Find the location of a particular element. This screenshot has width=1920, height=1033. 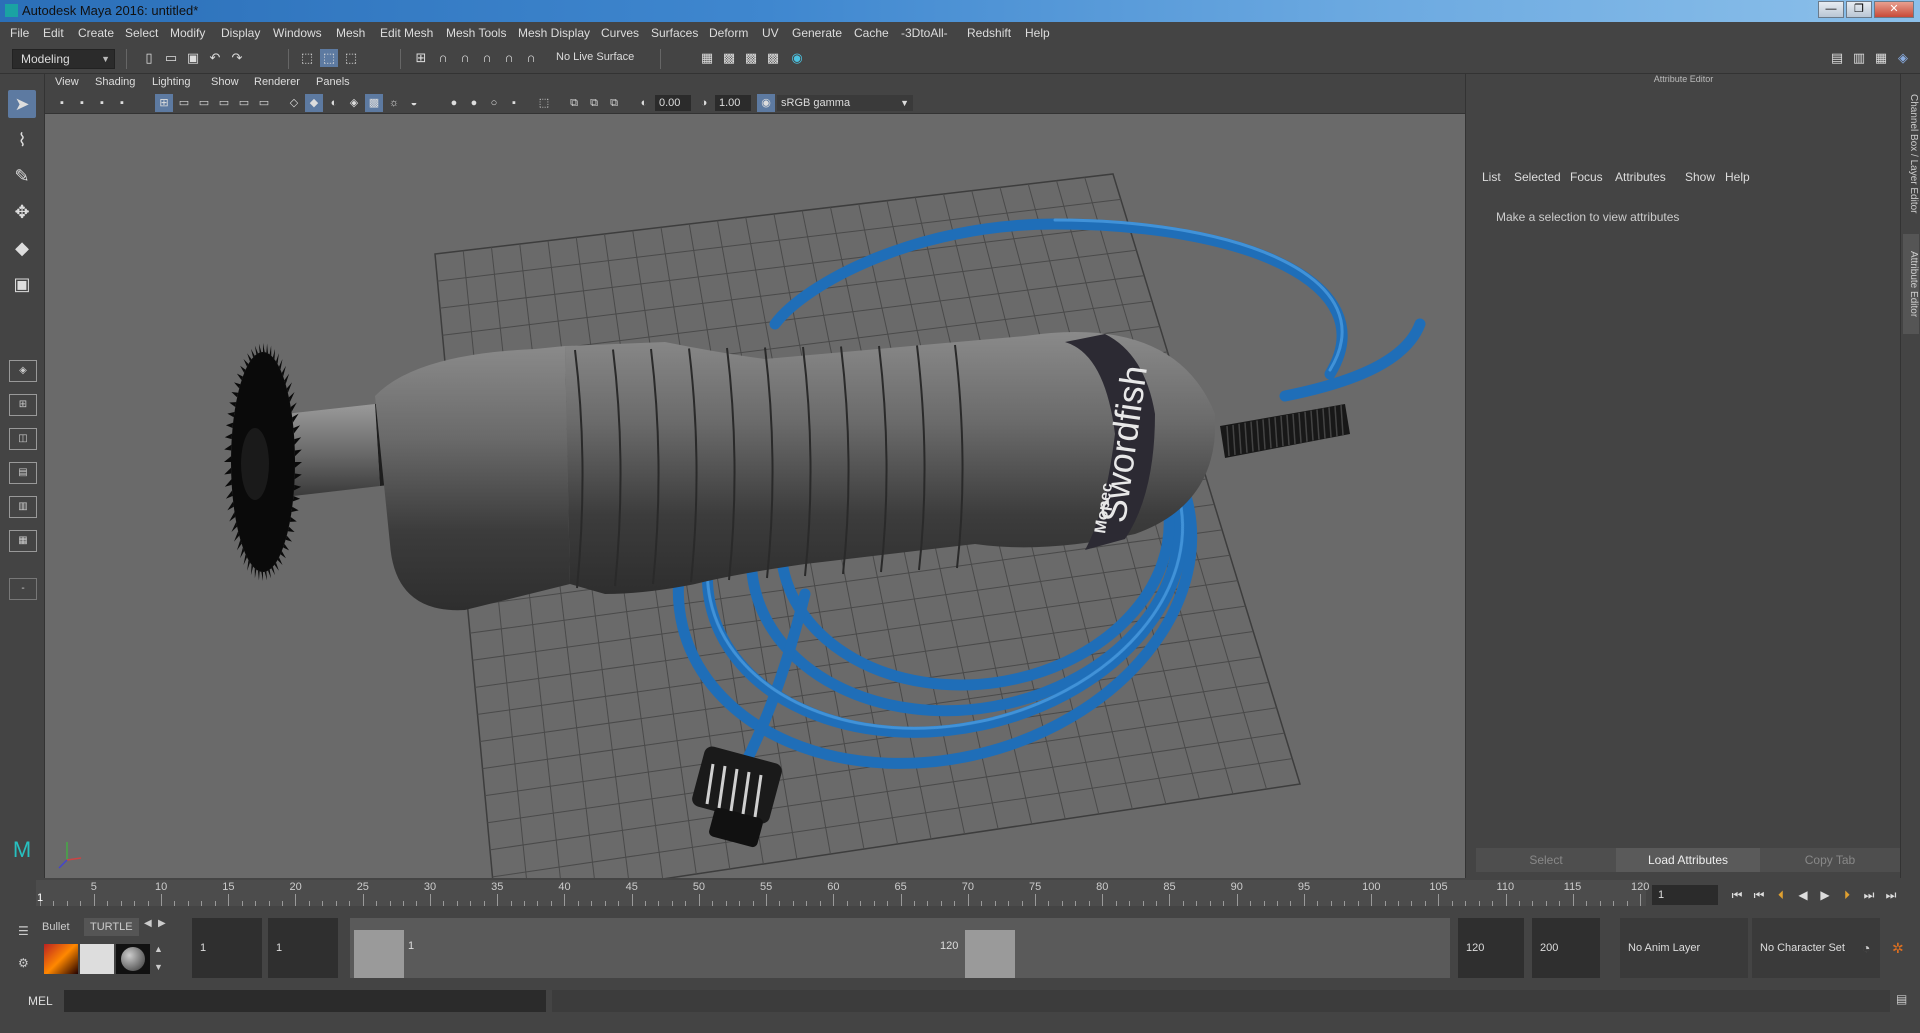

menu-mesh-display: Mesh Display is located at coordinates (554, 33).